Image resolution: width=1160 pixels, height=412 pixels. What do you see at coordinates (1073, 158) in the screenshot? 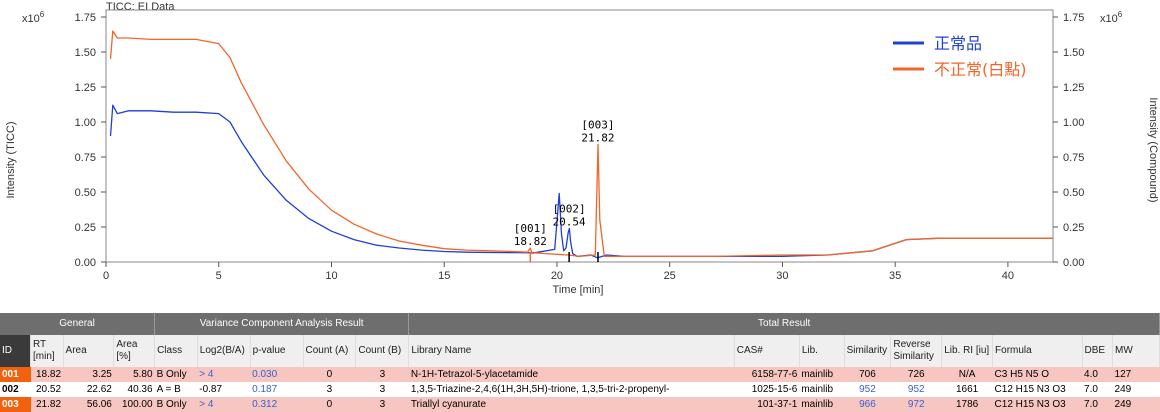
I see `y-tick-label-right: 0.75` at bounding box center [1073, 158].